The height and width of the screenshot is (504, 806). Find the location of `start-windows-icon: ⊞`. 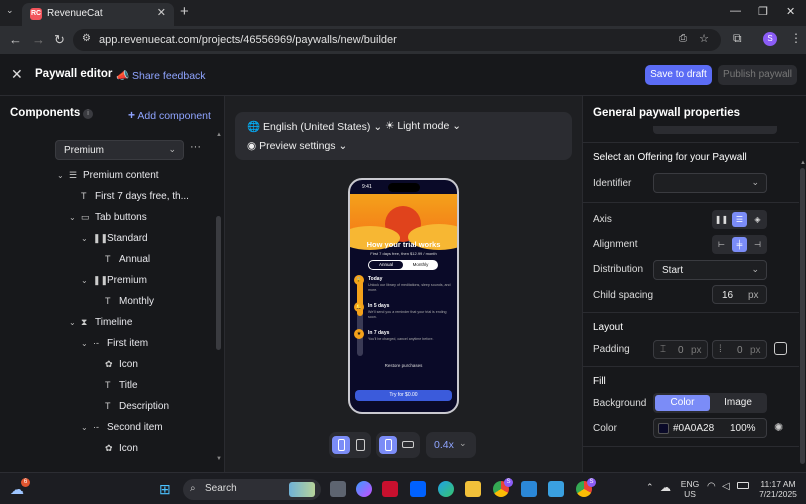

start-windows-icon: ⊞ is located at coordinates (165, 489).